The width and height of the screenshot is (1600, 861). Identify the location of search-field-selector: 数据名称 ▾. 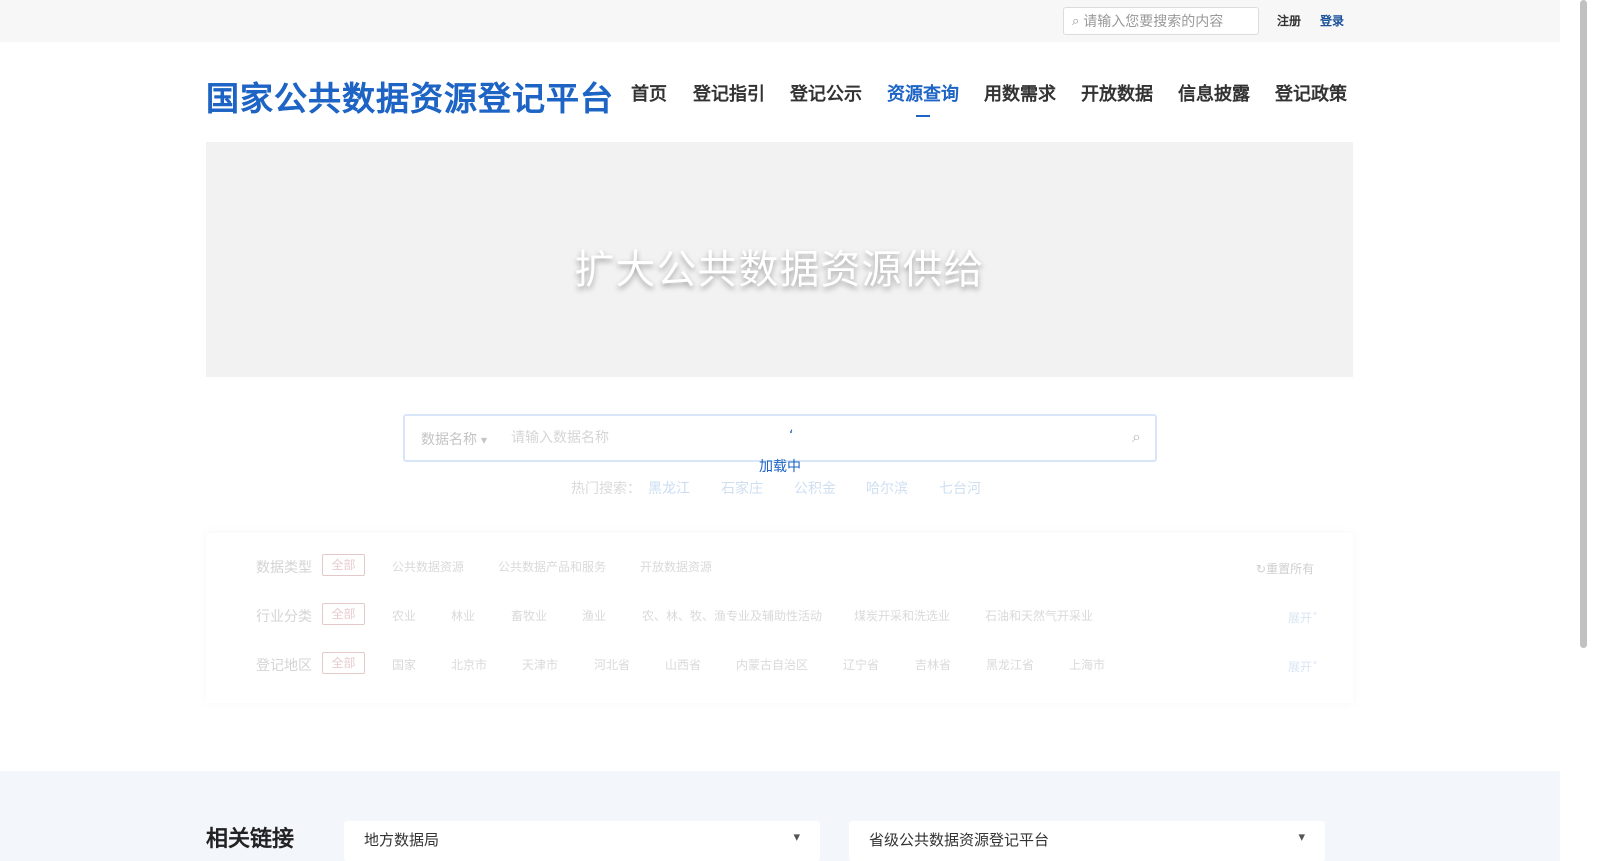
(454, 439).